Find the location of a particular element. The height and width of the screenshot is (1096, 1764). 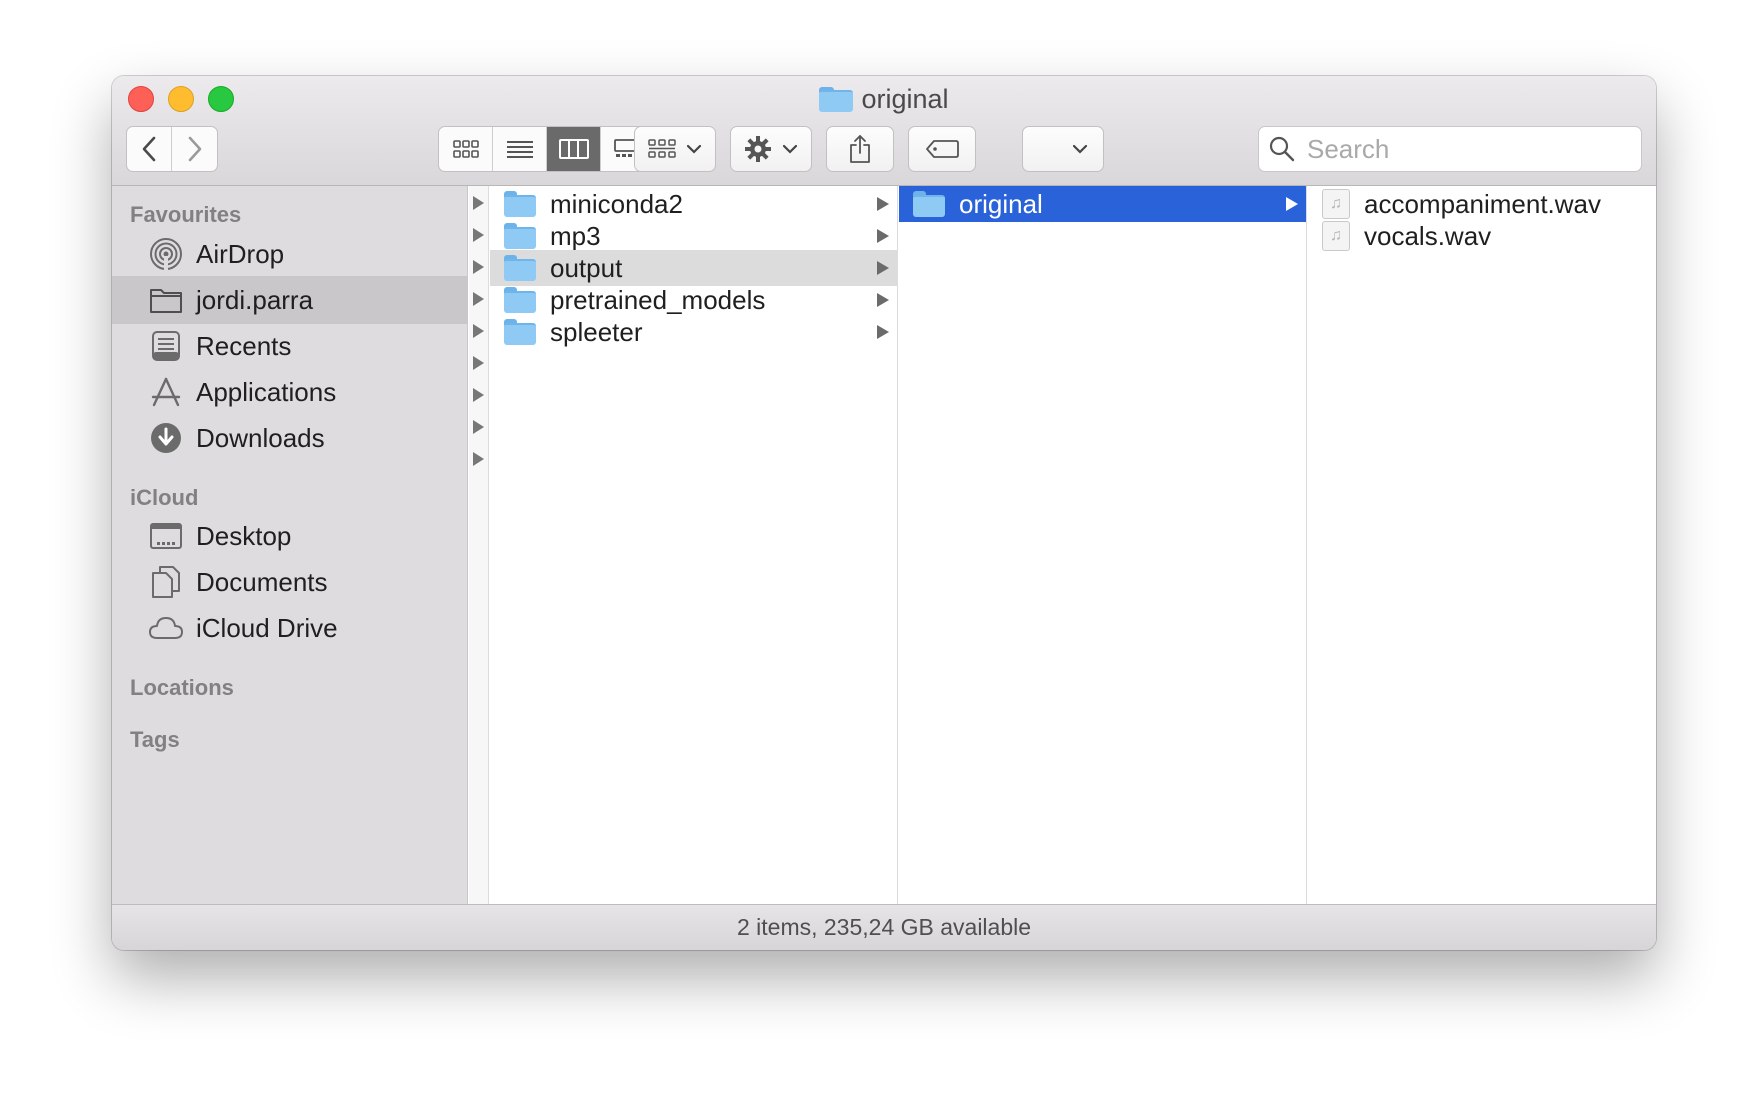

file-row-accompaniment: ♫ accompaniment.wav is located at coordinates (1482, 204).